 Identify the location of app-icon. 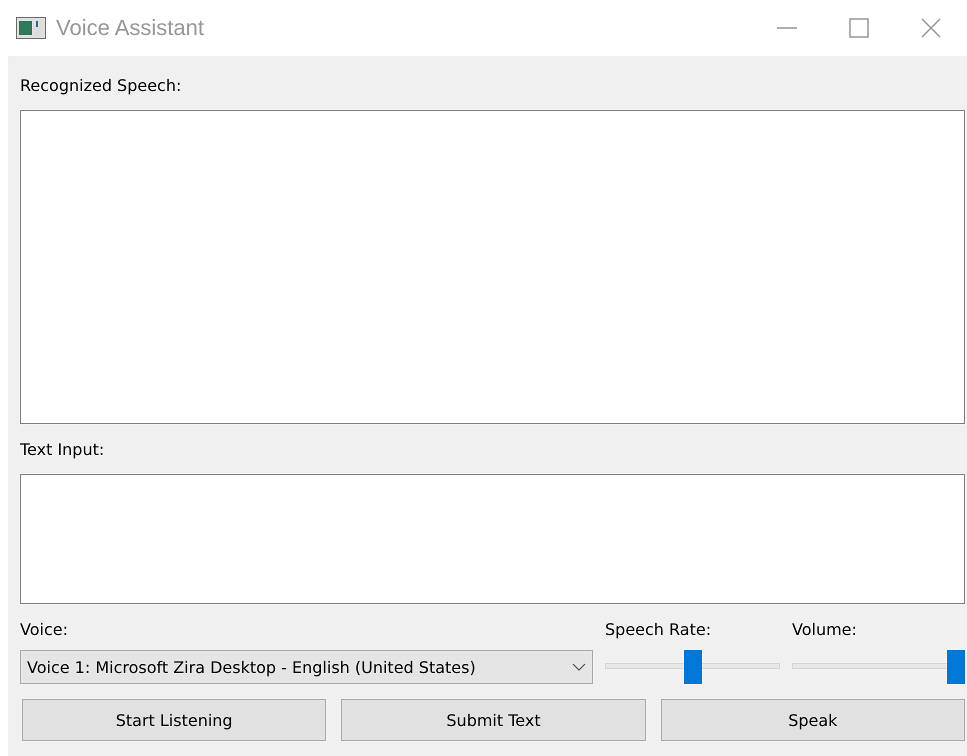
(31, 28).